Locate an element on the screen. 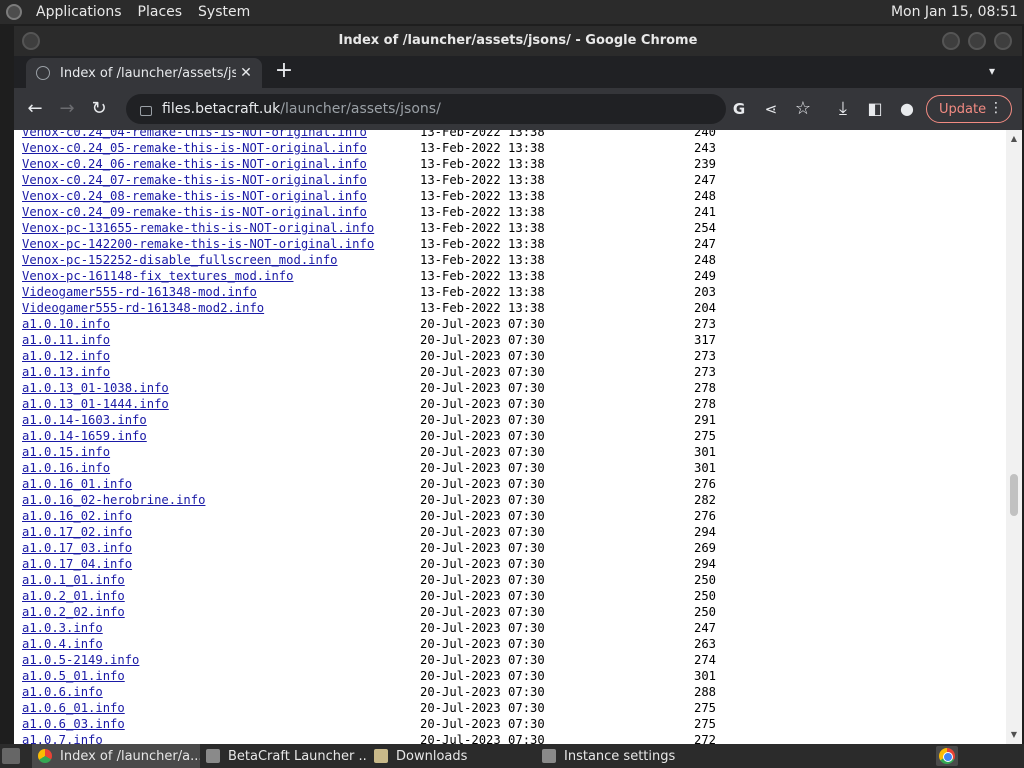 This screenshot has width=1024, height=768. task-instance-settings: Instance settings is located at coordinates (620, 756).